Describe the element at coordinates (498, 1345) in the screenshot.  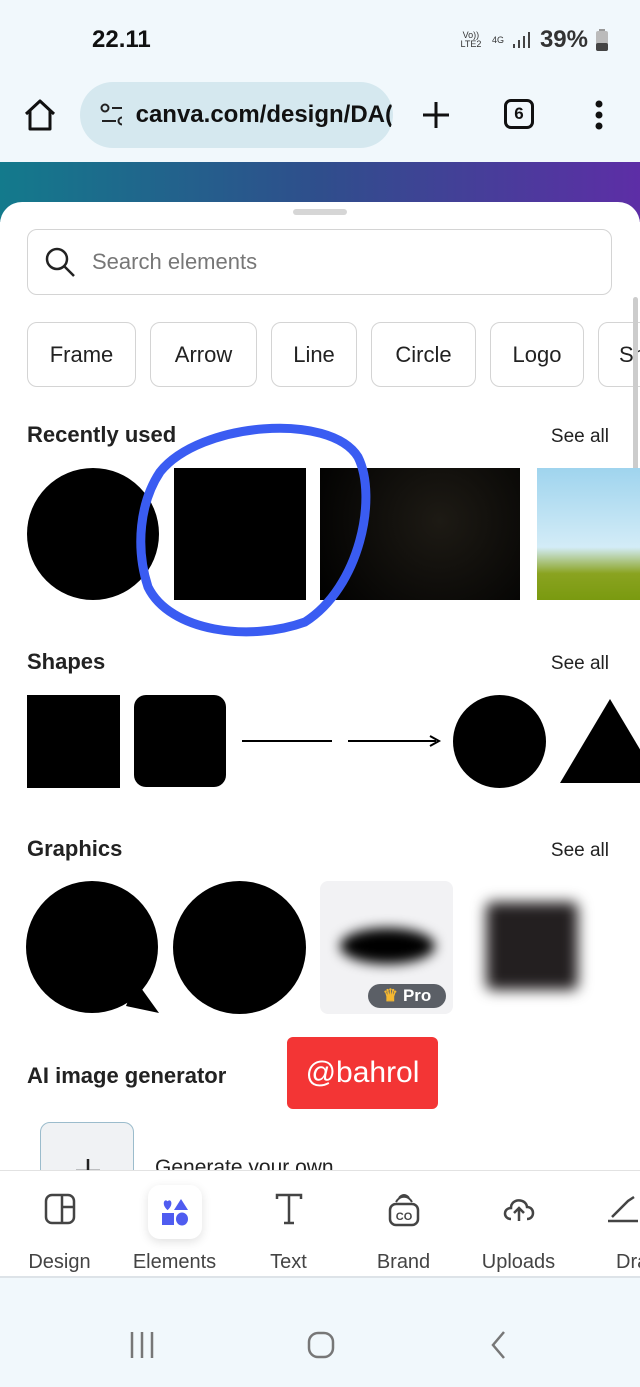
I see `back-icon` at that location.